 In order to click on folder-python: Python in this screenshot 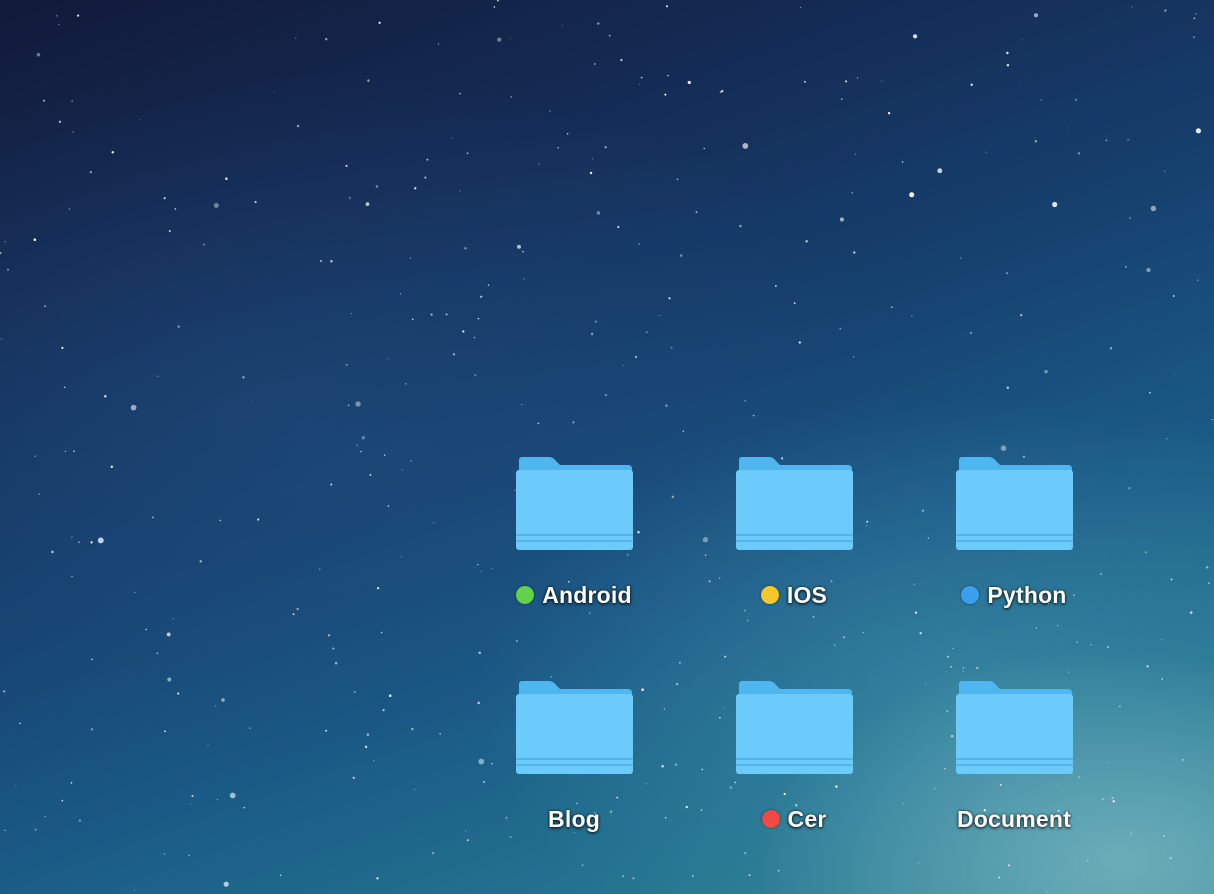, I will do `click(1014, 556)`.